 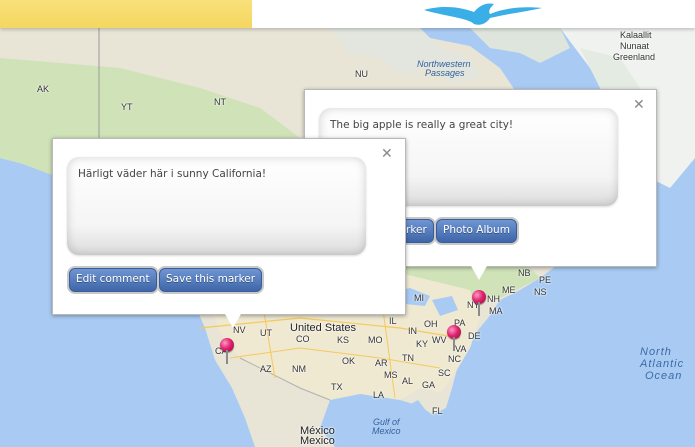 I want to click on map-label-sc: SC, so click(x=444, y=373).